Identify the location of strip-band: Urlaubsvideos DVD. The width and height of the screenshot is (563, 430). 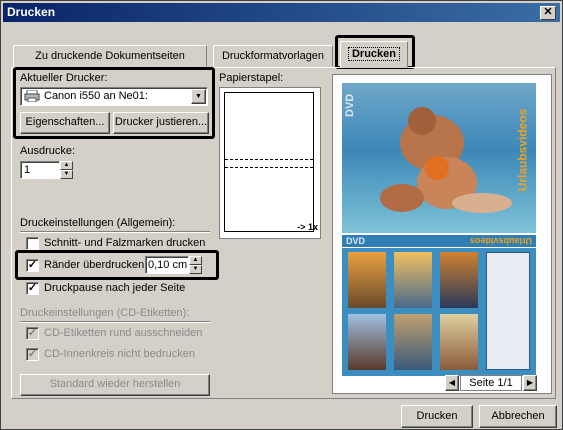
(439, 241).